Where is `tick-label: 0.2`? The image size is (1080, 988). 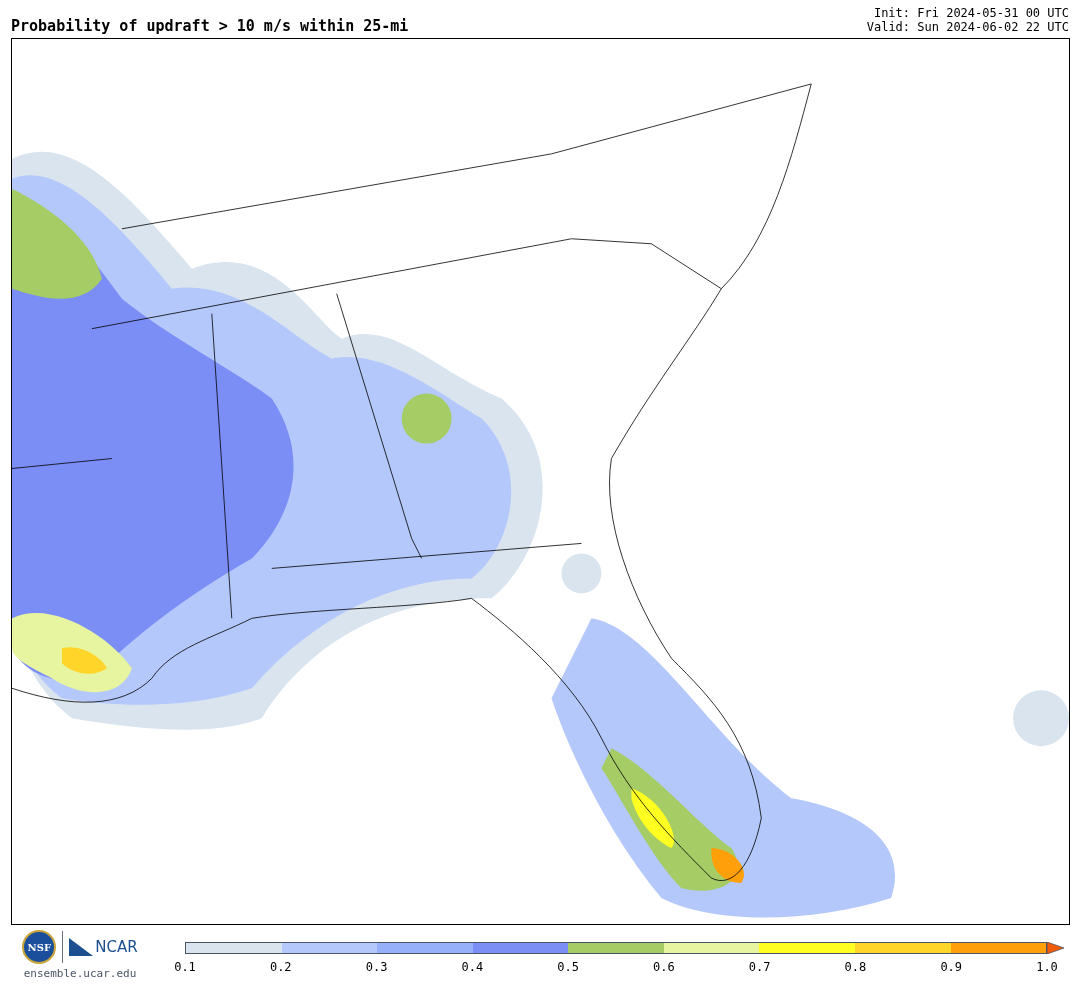 tick-label: 0.2 is located at coordinates (280, 967).